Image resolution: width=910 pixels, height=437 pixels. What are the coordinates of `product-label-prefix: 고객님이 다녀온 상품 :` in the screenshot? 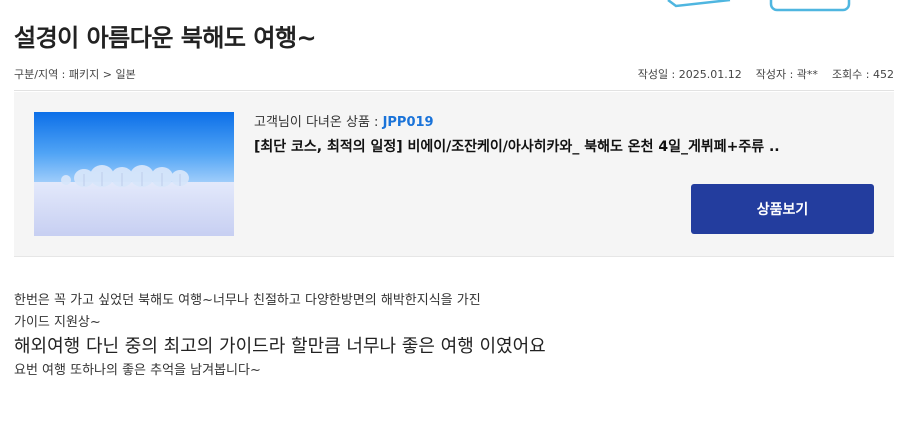 It's located at (318, 122).